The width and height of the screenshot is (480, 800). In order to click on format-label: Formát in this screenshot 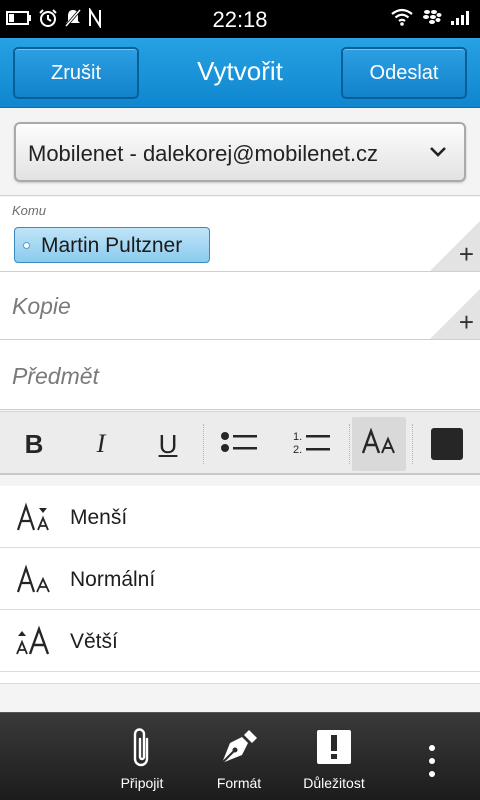, I will do `click(239, 783)`.